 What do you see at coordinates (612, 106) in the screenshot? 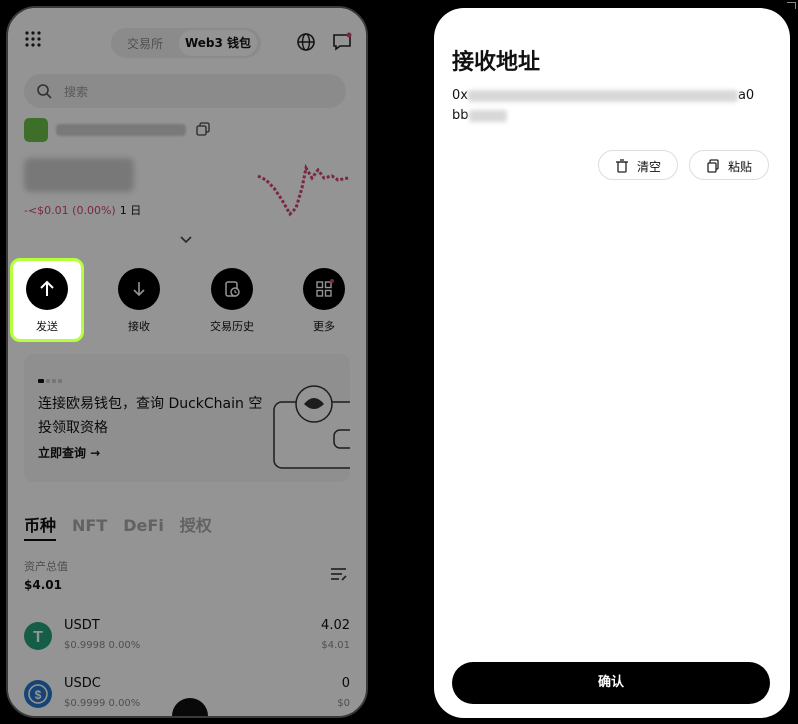
I see `address-field: 0x a0 bb` at bounding box center [612, 106].